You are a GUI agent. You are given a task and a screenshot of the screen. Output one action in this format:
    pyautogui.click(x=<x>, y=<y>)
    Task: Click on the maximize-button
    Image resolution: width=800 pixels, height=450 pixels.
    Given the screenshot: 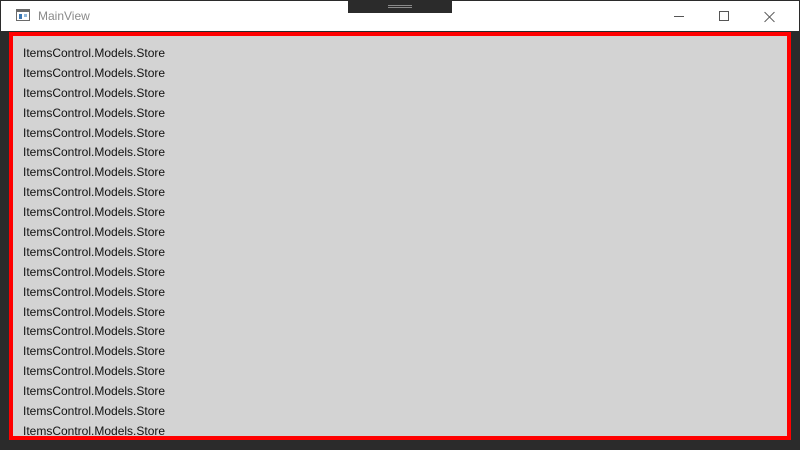 What is the action you would take?
    pyautogui.click(x=724, y=16)
    